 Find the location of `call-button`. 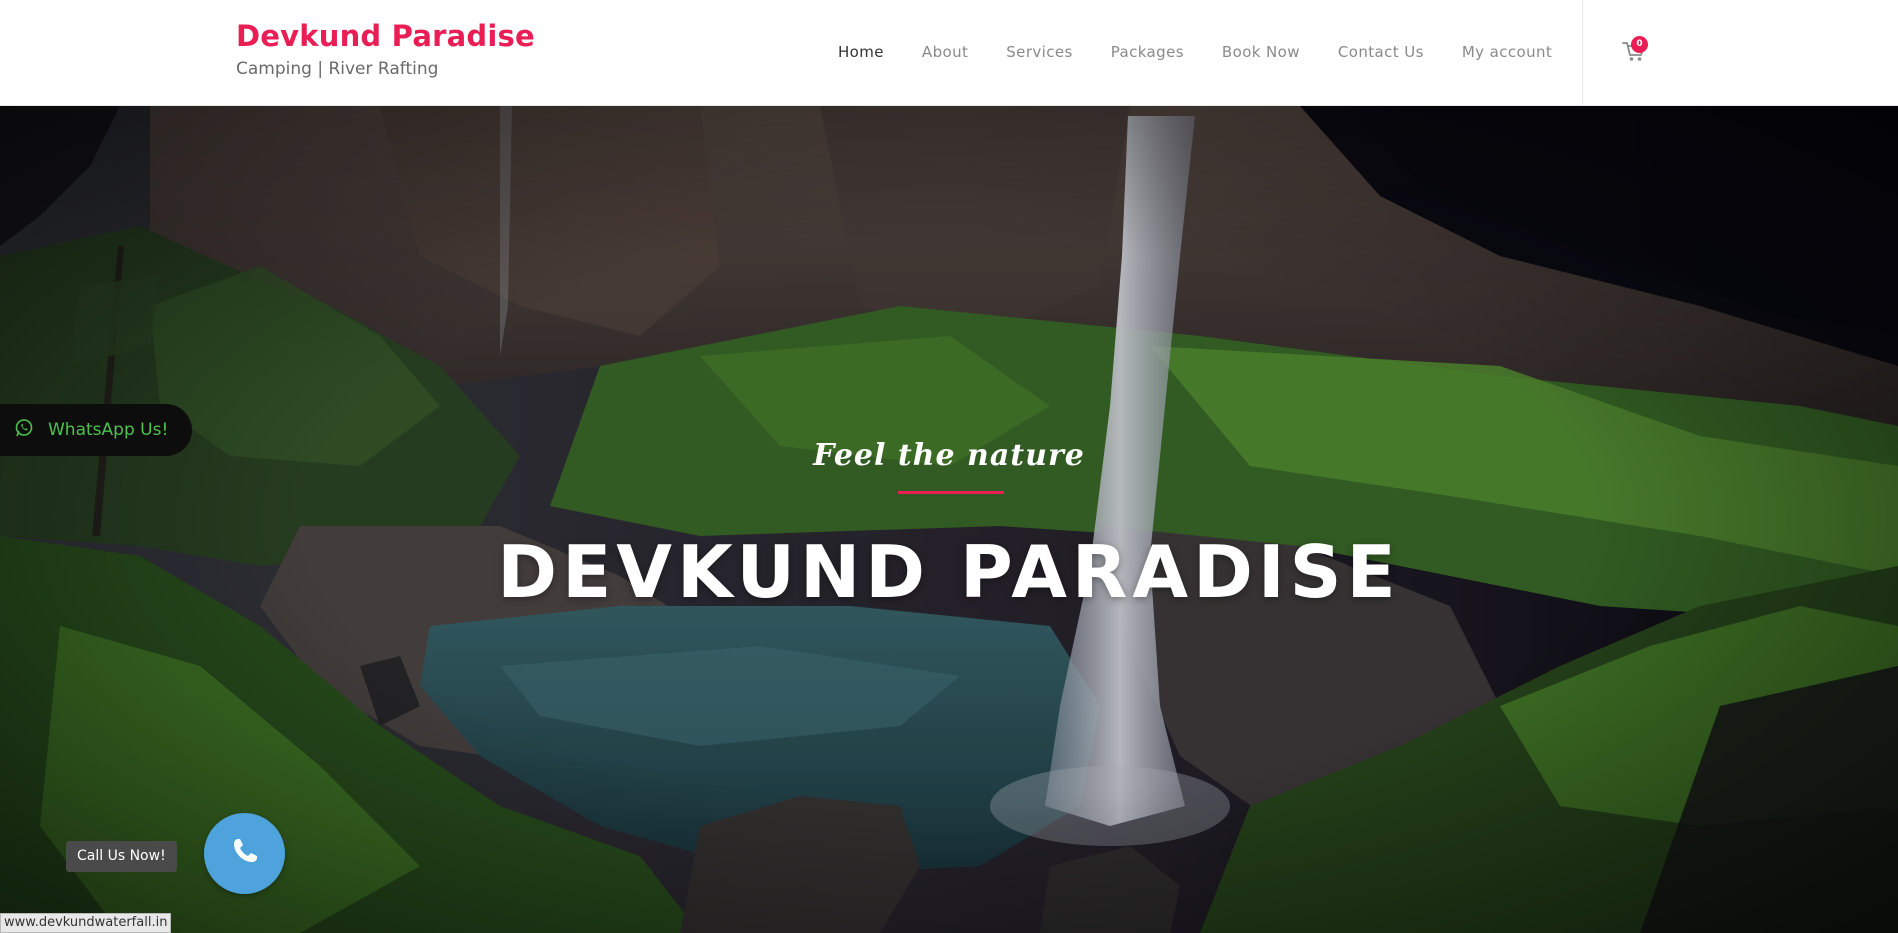

call-button is located at coordinates (244, 853).